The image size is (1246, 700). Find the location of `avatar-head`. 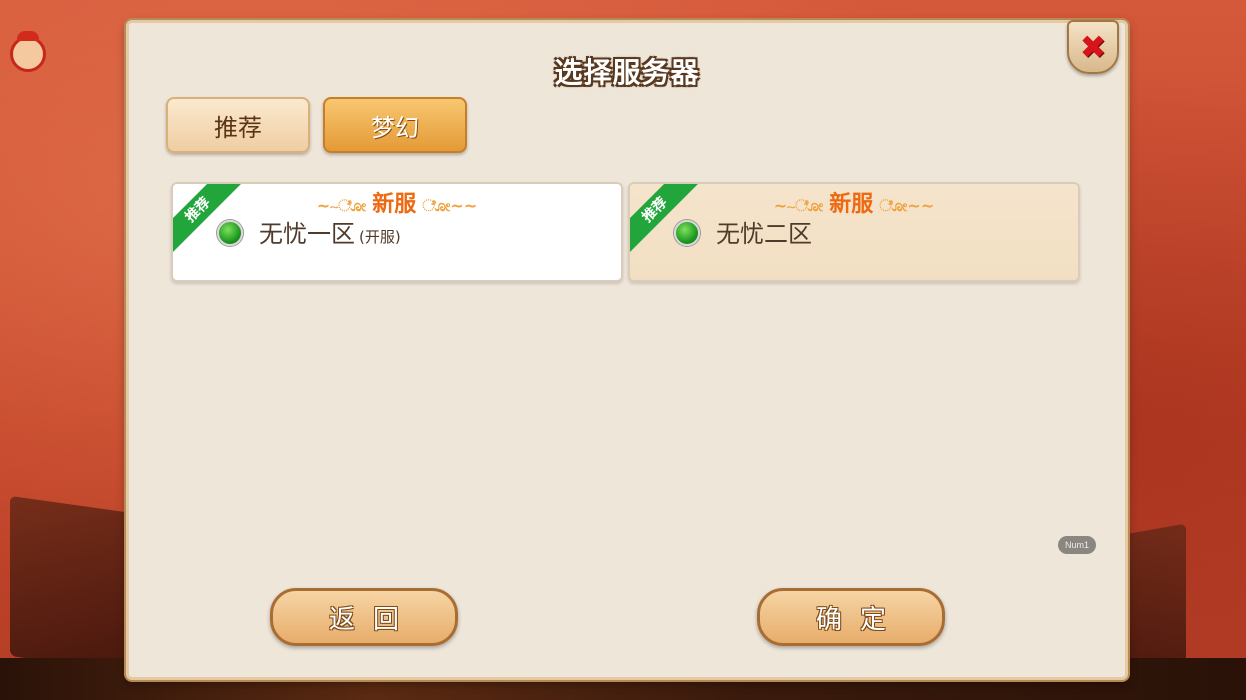

avatar-head is located at coordinates (28, 51).